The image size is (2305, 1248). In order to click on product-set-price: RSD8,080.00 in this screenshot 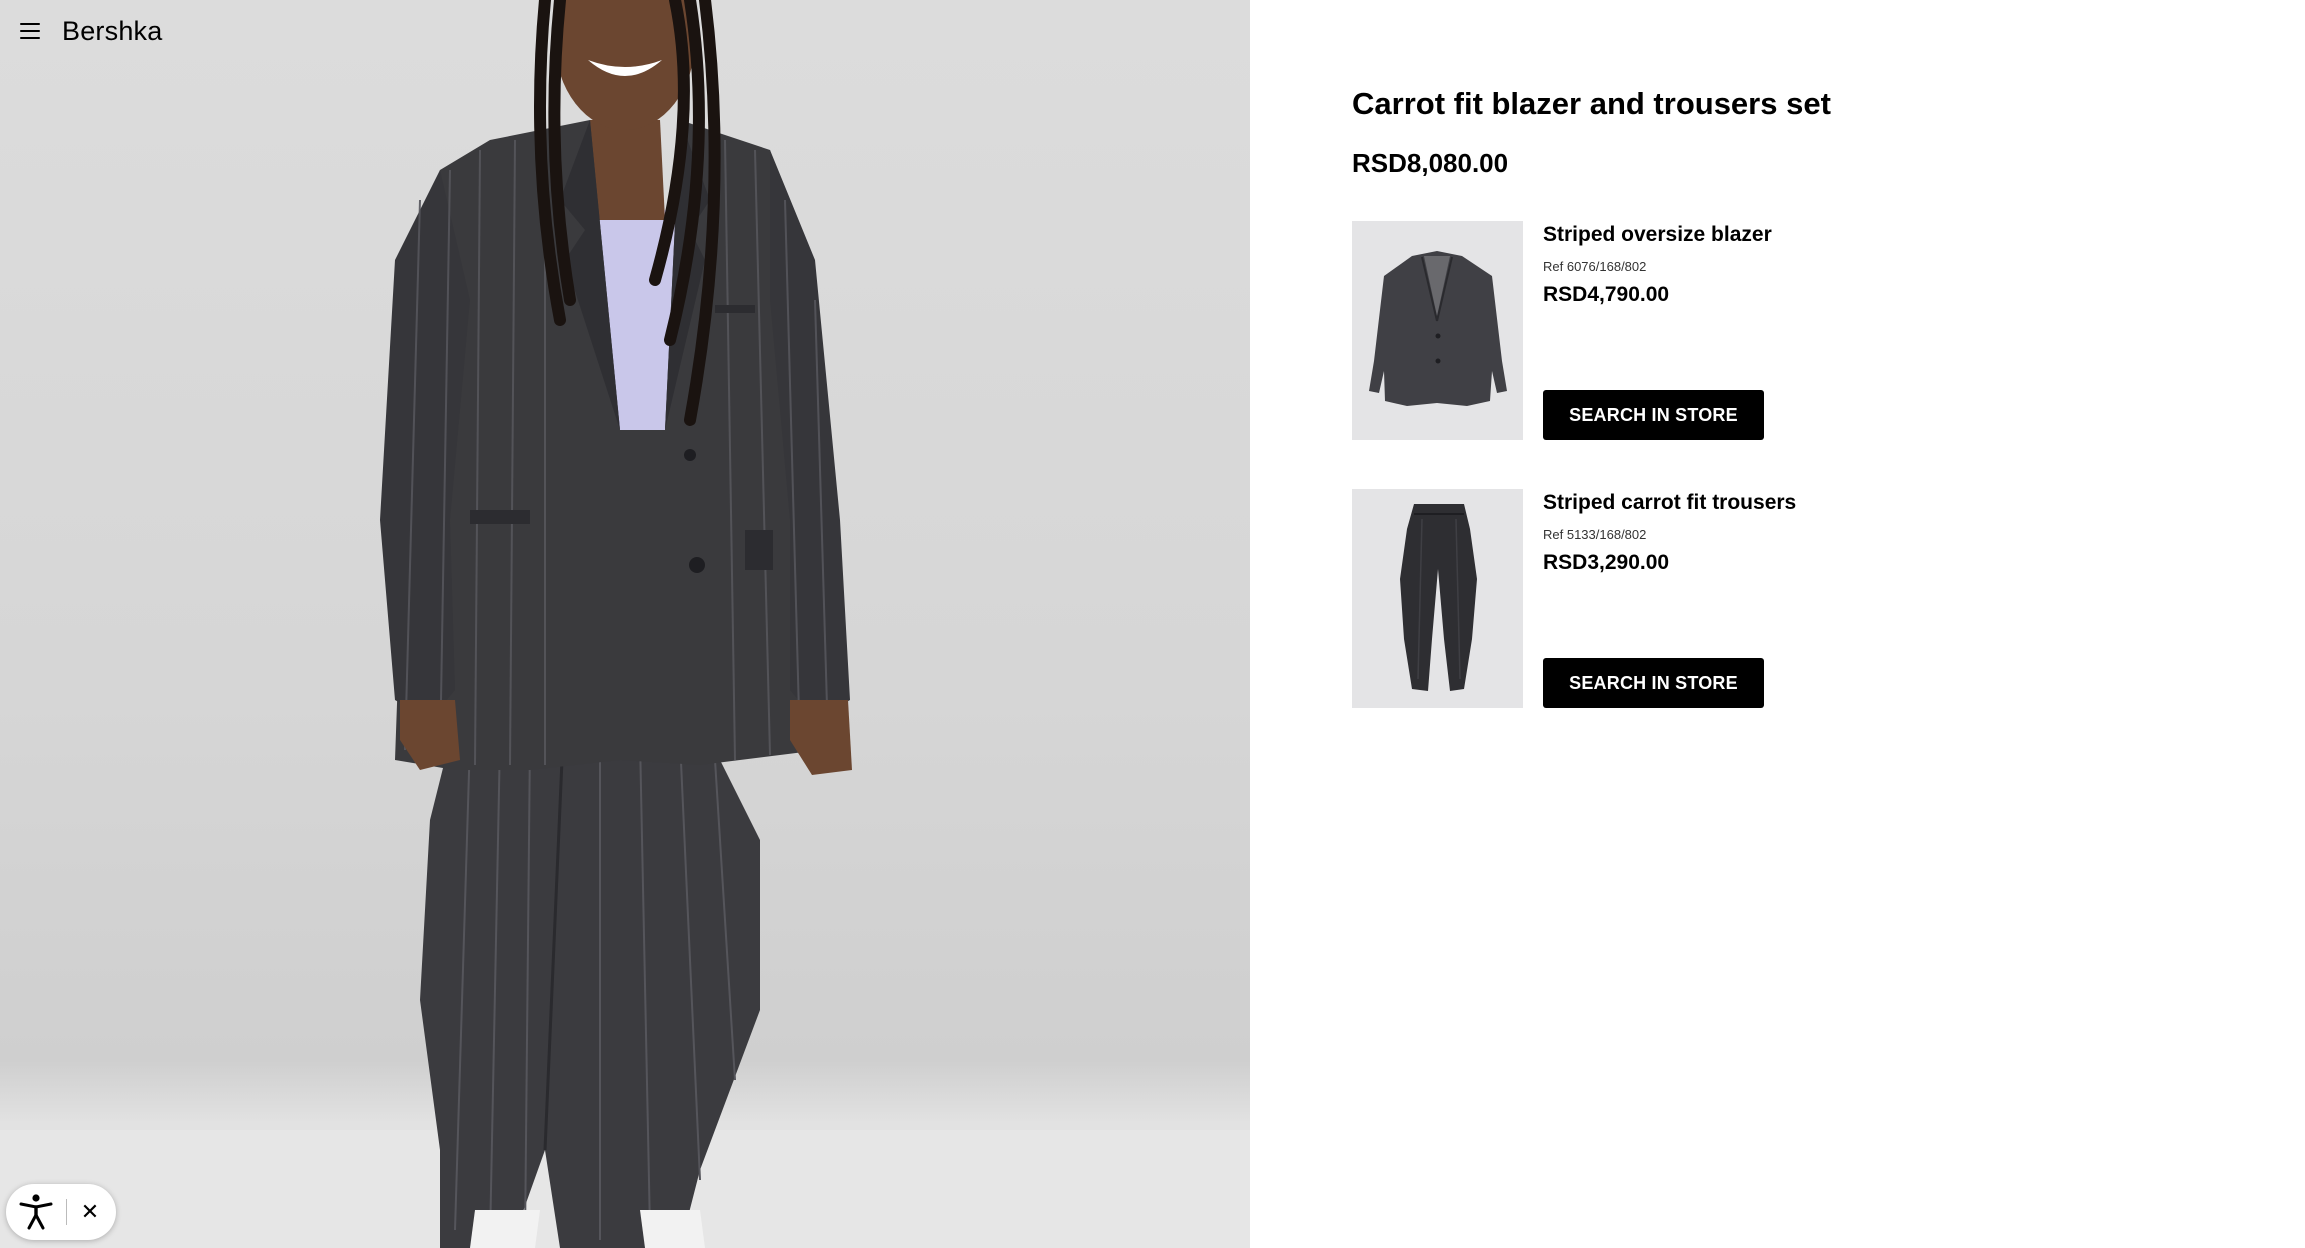, I will do `click(1430, 163)`.